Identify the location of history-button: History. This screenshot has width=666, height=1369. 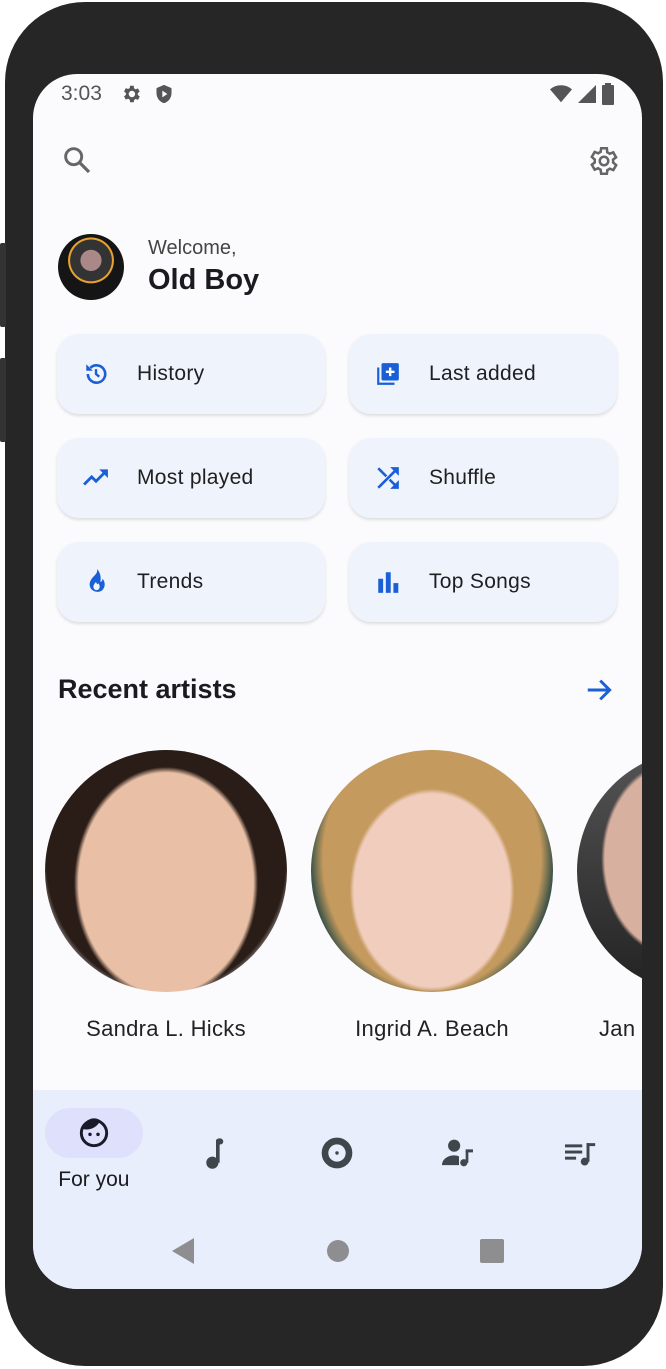
(191, 374).